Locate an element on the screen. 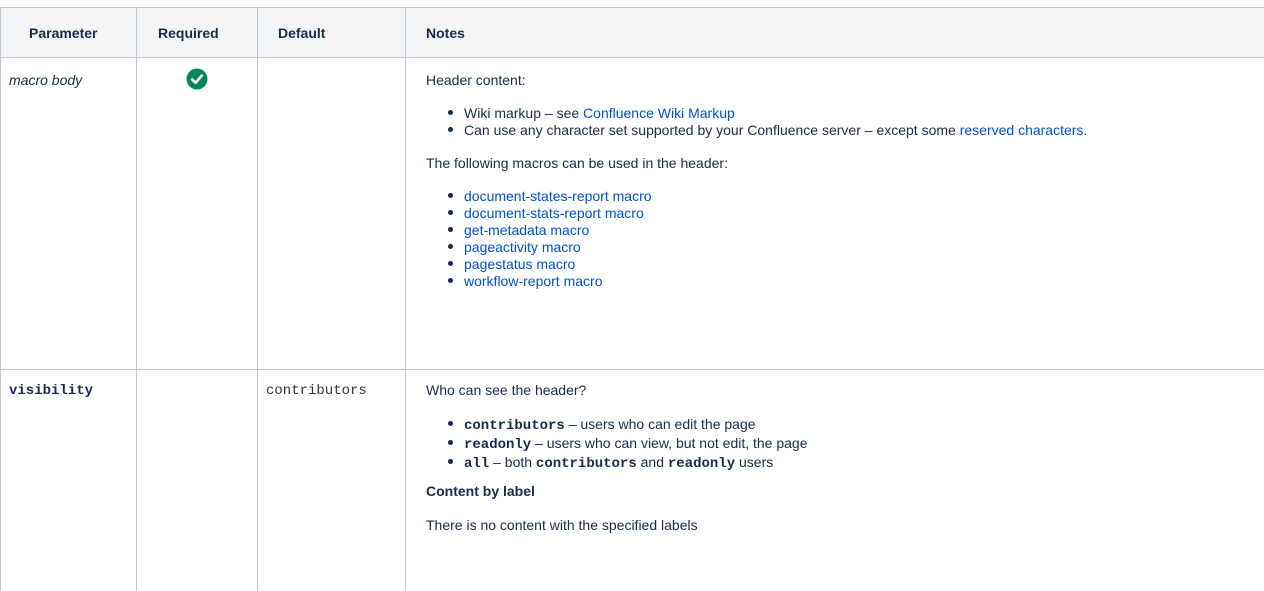  notes-intro: Header content: is located at coordinates (476, 80).